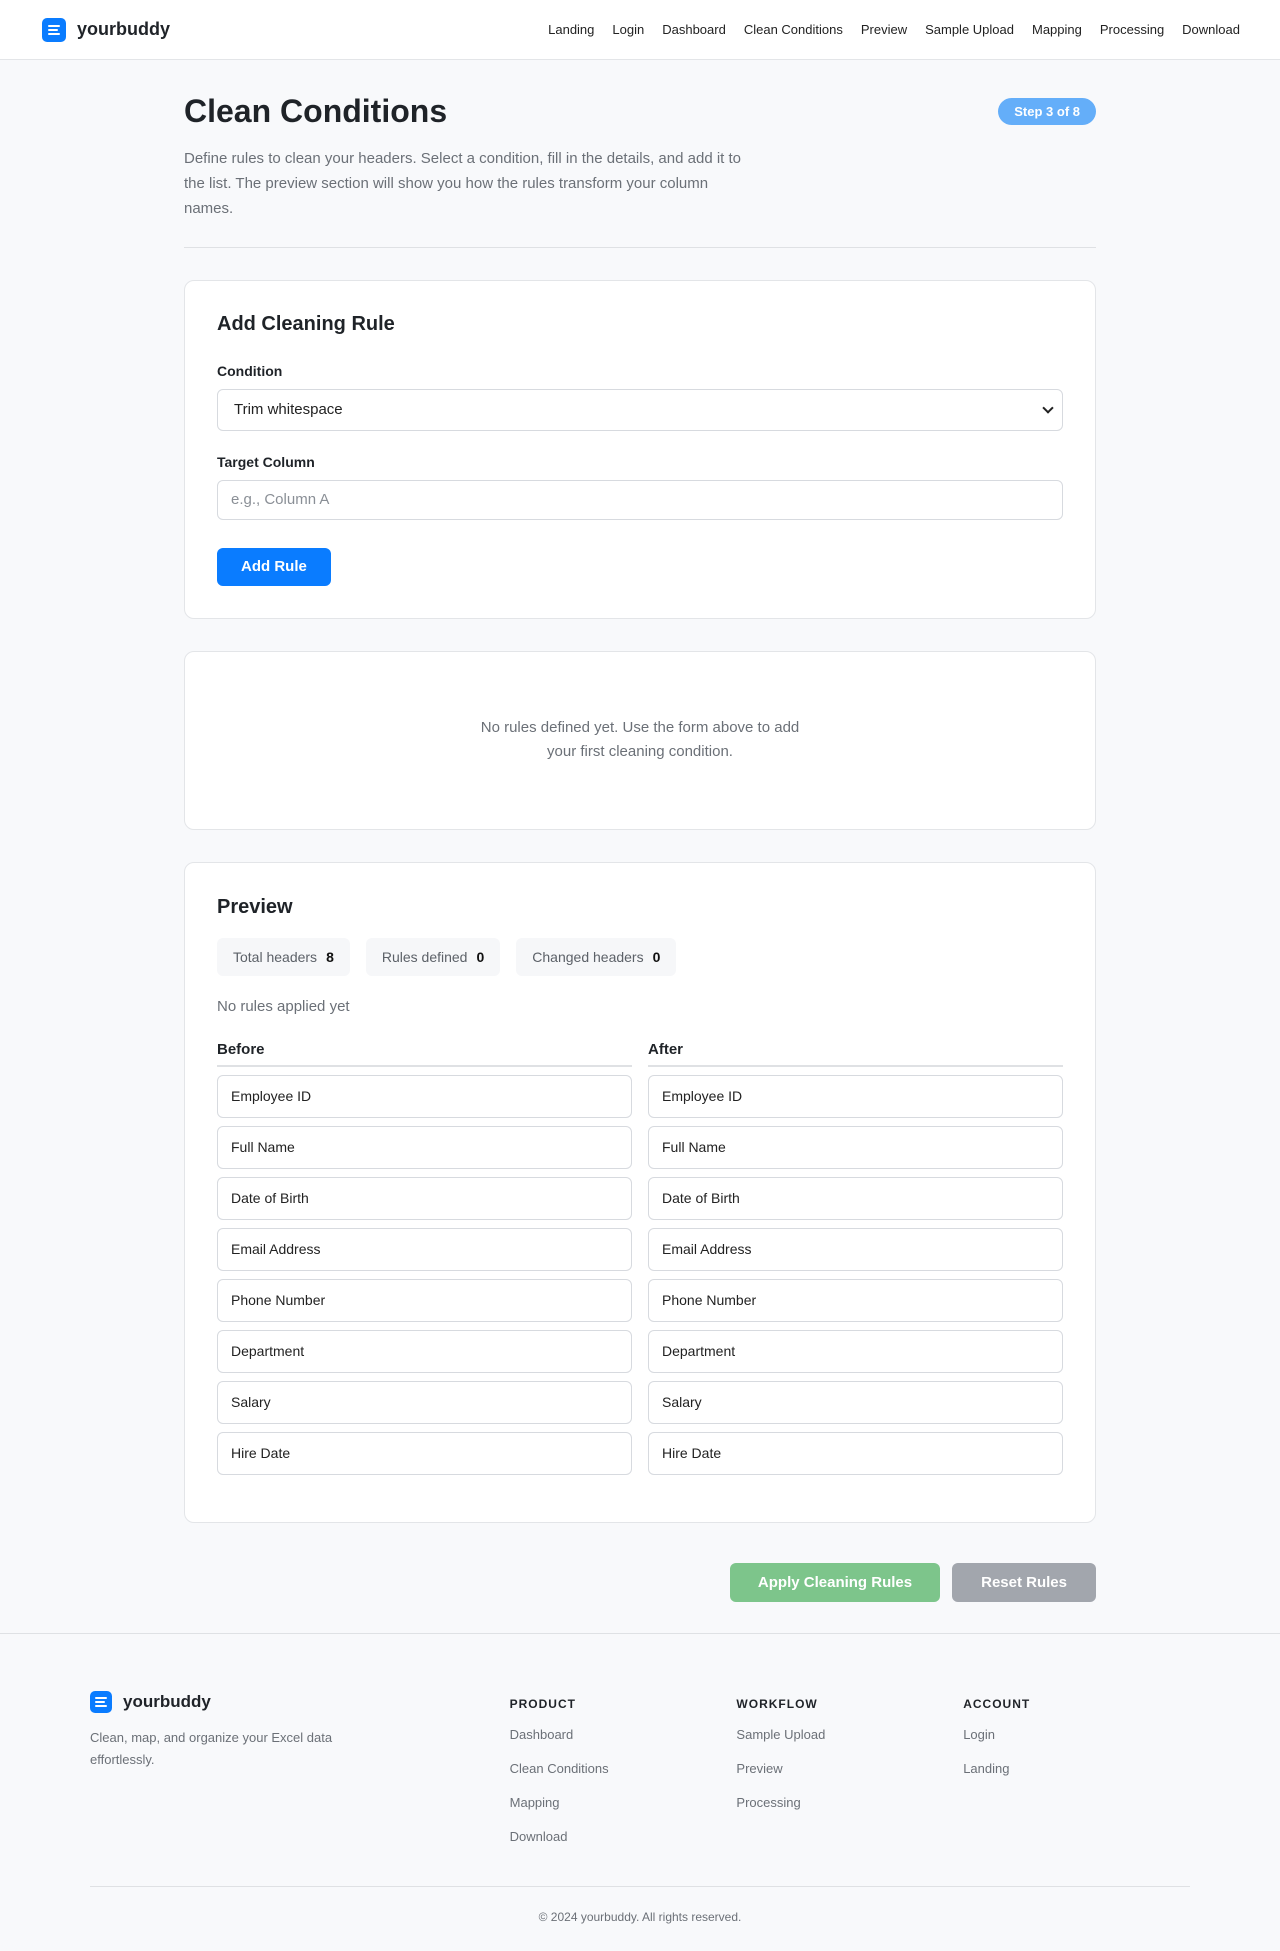 This screenshot has height=1951, width=1280. Describe the element at coordinates (1047, 111) in the screenshot. I see `step-badge: Step 3 of 8` at that location.